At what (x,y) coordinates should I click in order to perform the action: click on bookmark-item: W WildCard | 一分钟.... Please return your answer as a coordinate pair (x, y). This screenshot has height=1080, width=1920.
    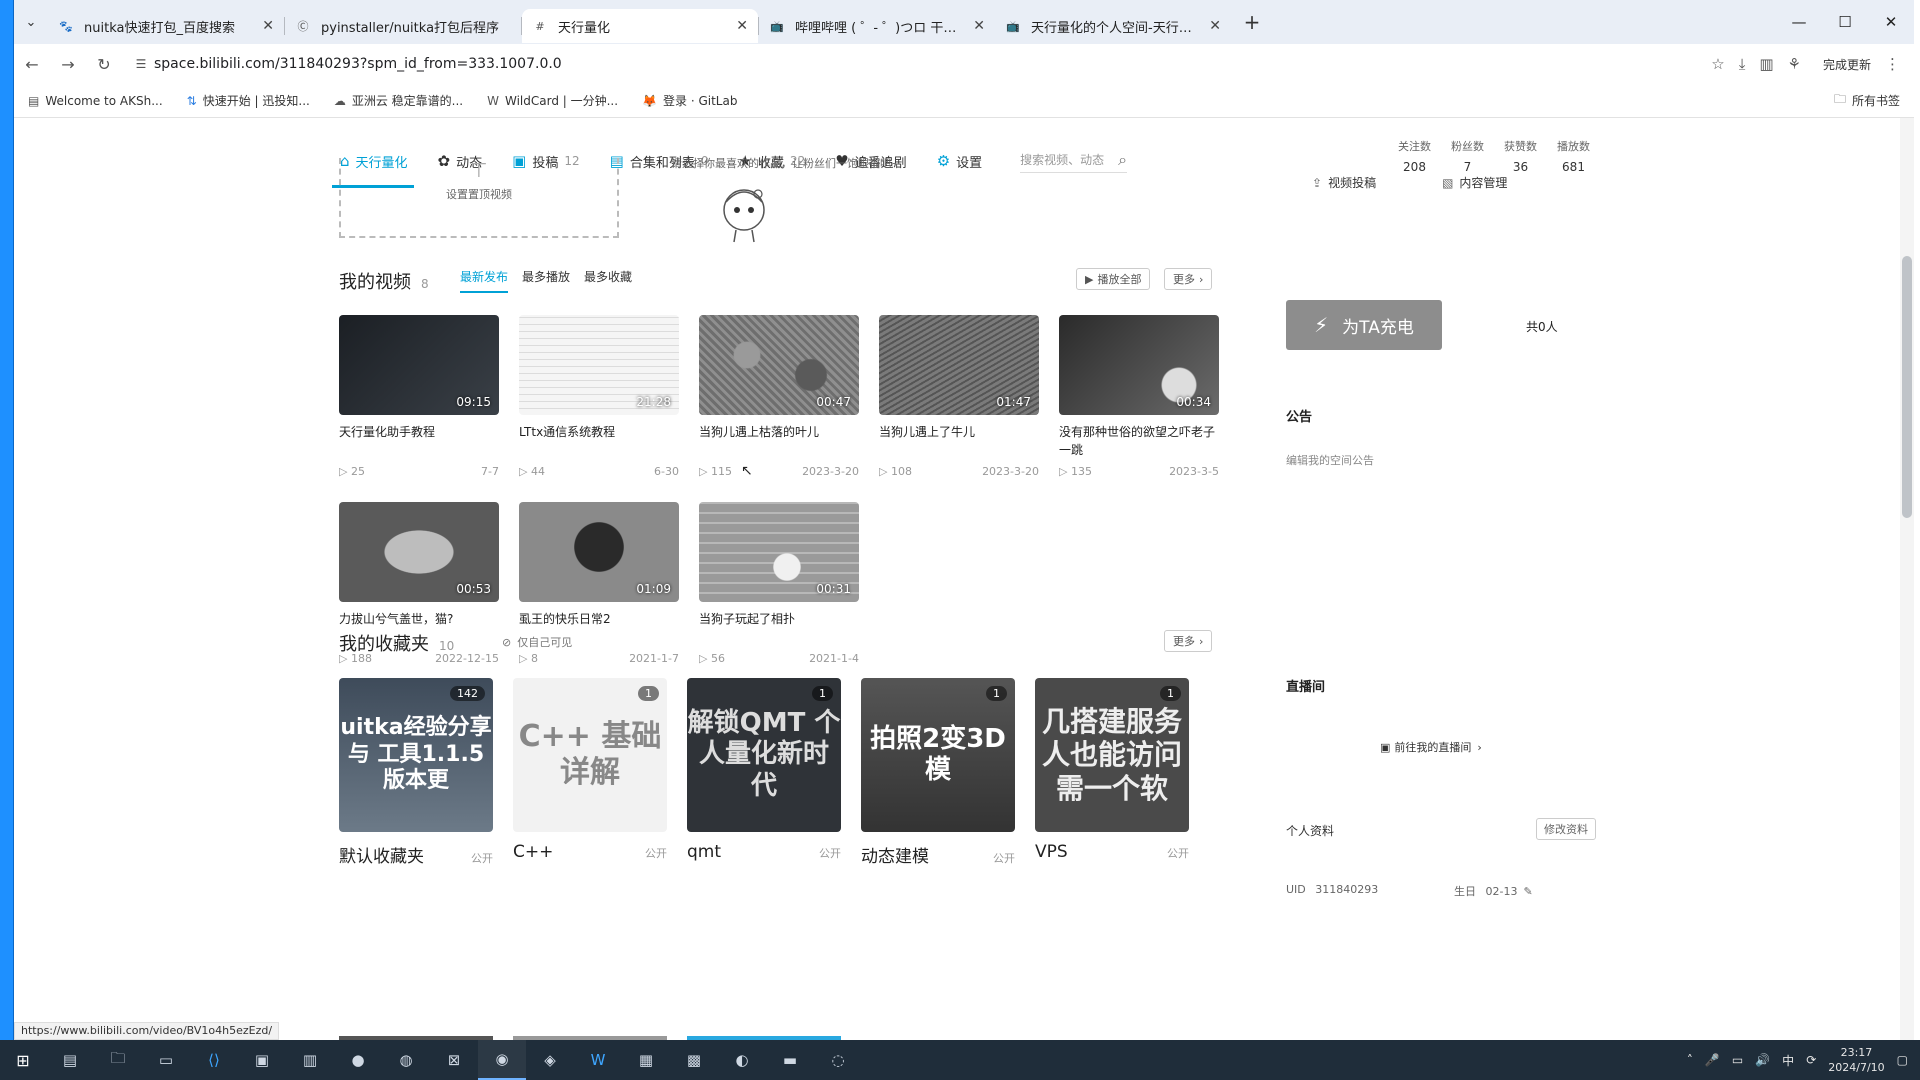
    Looking at the image, I should click on (552, 100).